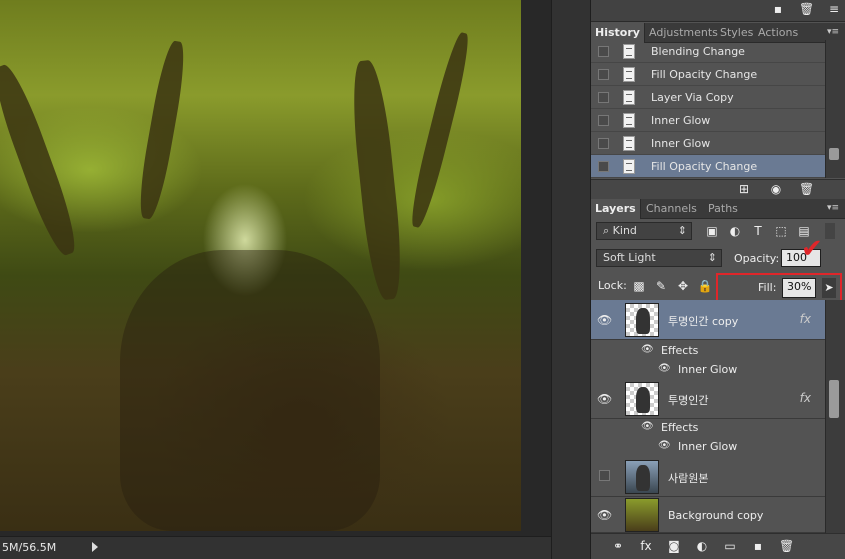  I want to click on history-item: Fill Opacity Change, so click(708, 74).